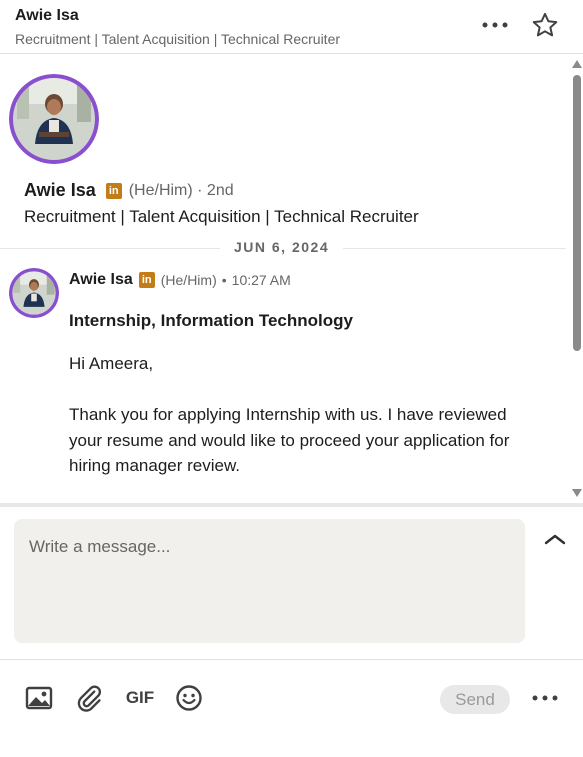 The height and width of the screenshot is (757, 583). Describe the element at coordinates (188, 280) in the screenshot. I see `message-sender-pronoun: (He/Him)` at that location.